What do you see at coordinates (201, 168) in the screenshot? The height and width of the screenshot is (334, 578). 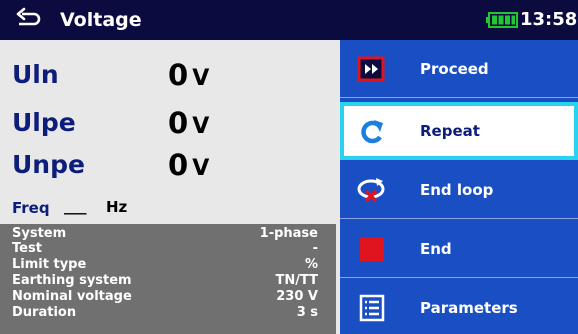 I see `unpe-unit: V` at bounding box center [201, 168].